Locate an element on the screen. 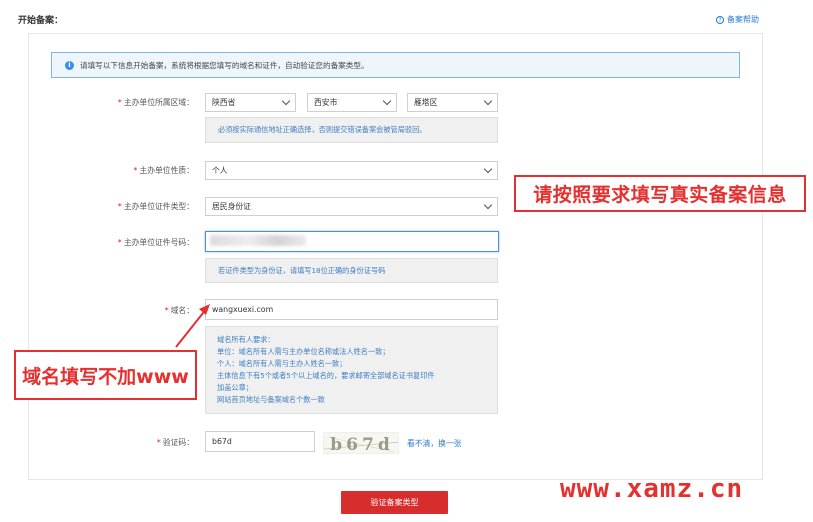  cert-type-select: 居民身份证 is located at coordinates (351, 206).